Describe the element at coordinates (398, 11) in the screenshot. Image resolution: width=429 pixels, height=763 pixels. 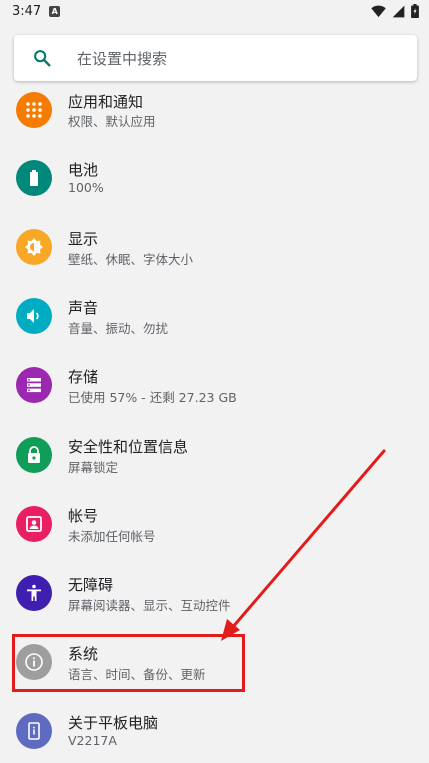
I see `signal-icon` at that location.